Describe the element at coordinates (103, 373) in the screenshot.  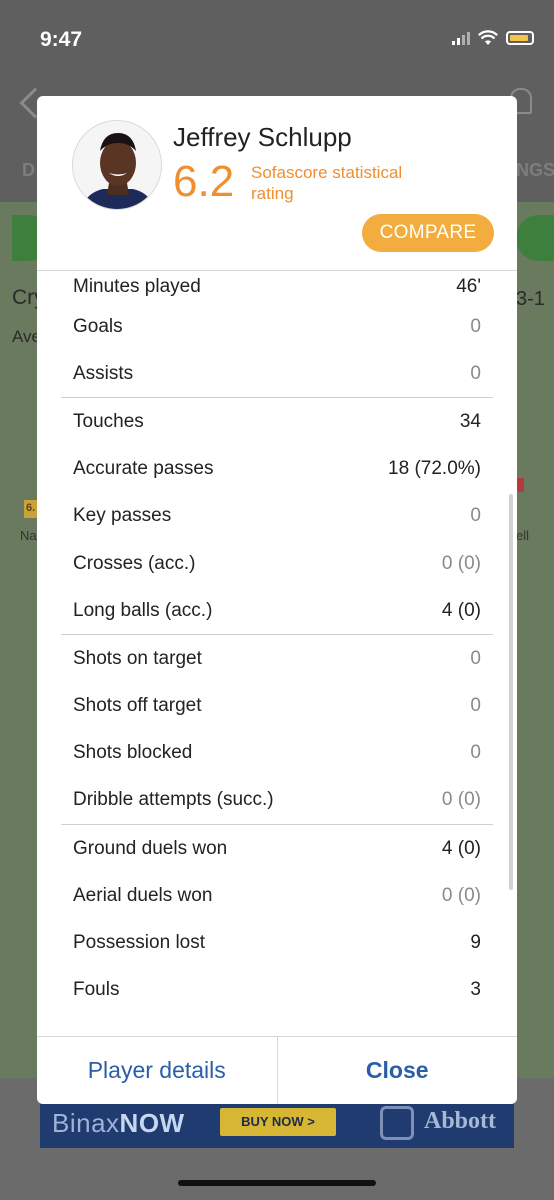
I see `stat-label: Assists` at that location.